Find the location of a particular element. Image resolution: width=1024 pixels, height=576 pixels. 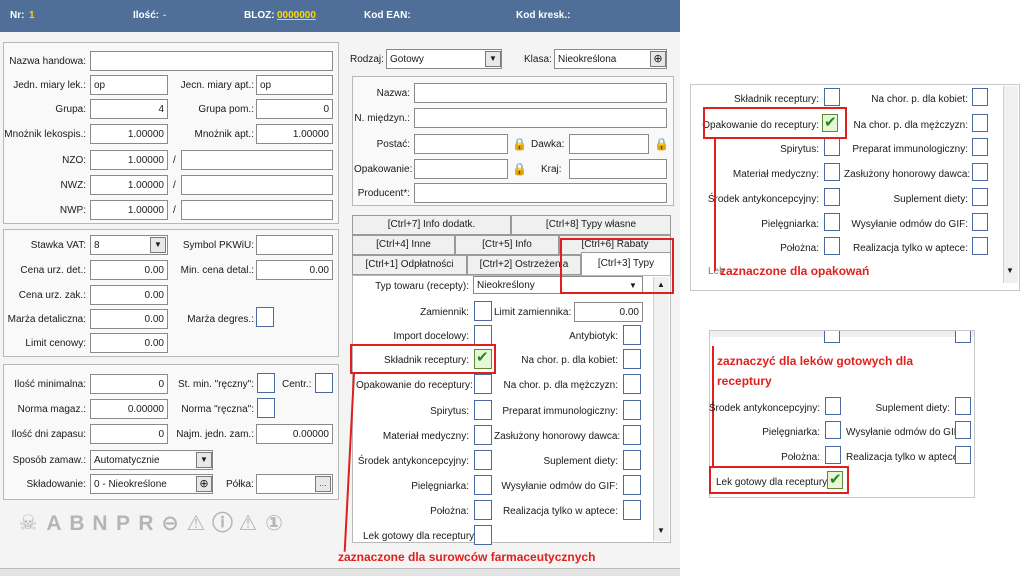

nwz-extra-input is located at coordinates (257, 185).